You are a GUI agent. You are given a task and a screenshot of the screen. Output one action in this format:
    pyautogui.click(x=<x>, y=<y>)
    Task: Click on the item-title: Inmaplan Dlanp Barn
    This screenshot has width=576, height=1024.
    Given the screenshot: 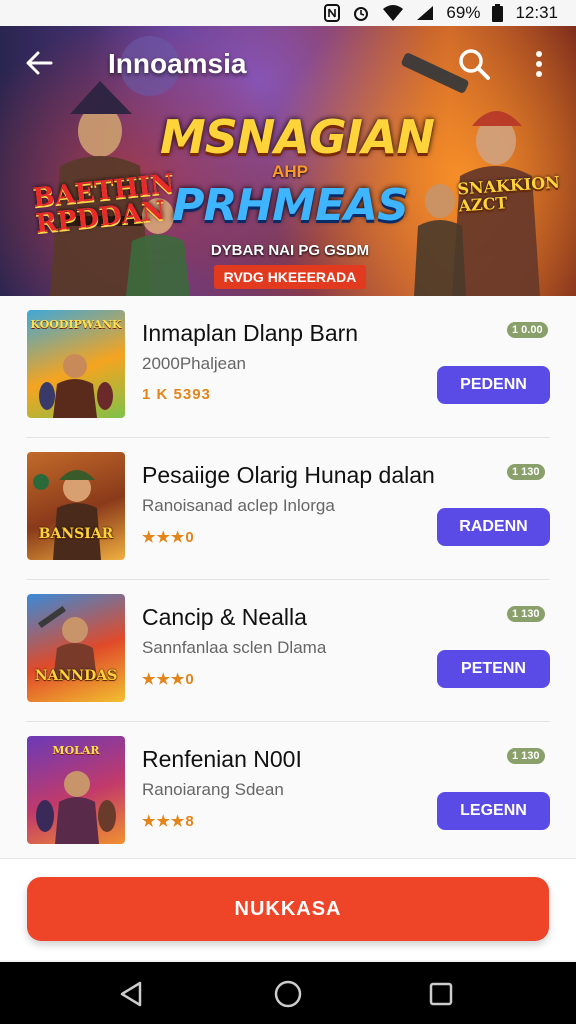 What is the action you would take?
    pyautogui.click(x=250, y=333)
    